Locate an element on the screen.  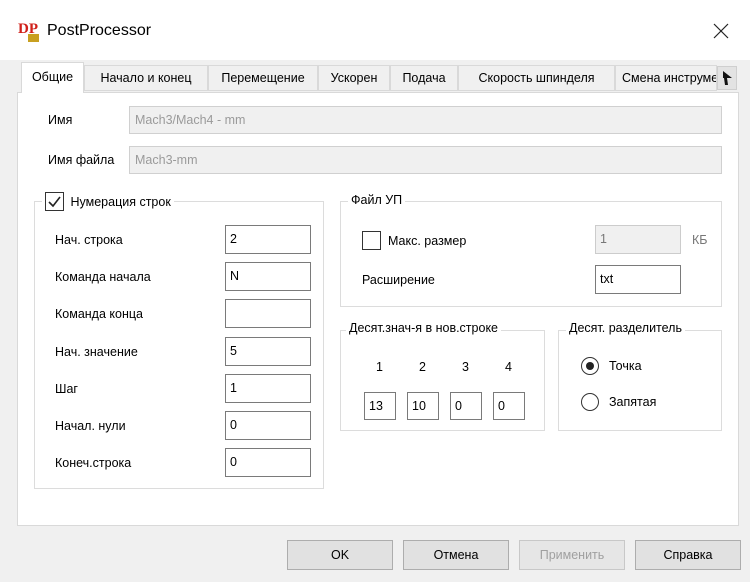
tab-start-end: Начало и конец is located at coordinates (146, 78).